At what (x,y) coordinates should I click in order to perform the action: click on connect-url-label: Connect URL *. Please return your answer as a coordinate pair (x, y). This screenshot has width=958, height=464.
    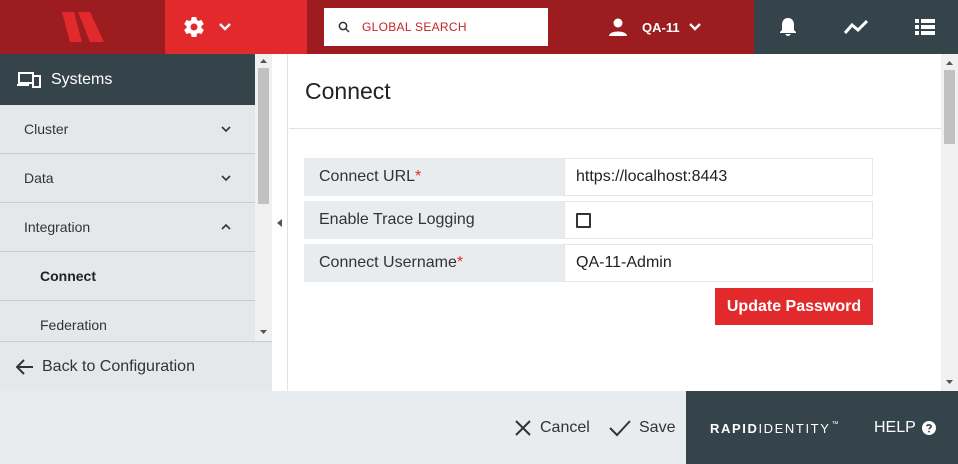
    Looking at the image, I should click on (434, 177).